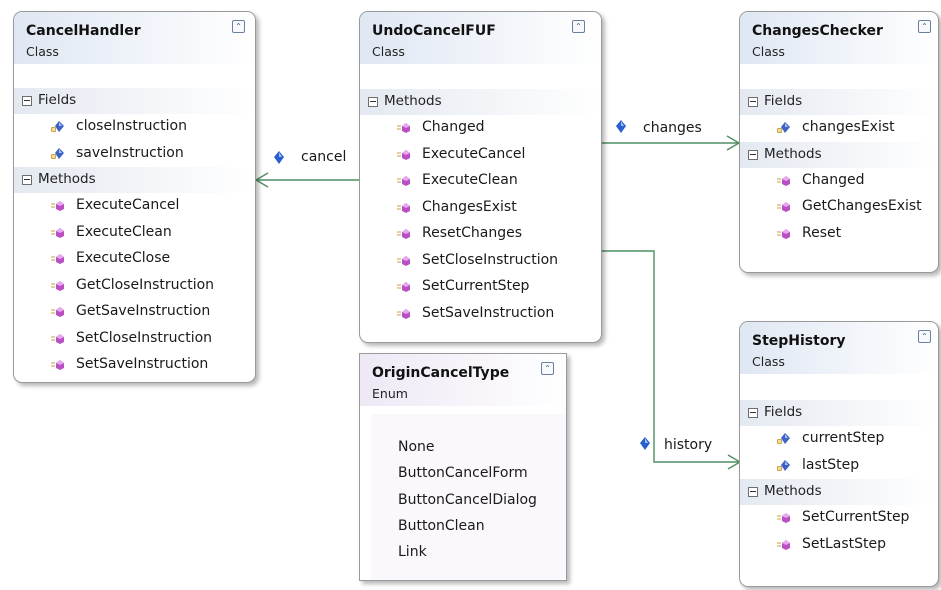 This screenshot has width=941, height=590. I want to click on field-item: changesExist, so click(839, 128).